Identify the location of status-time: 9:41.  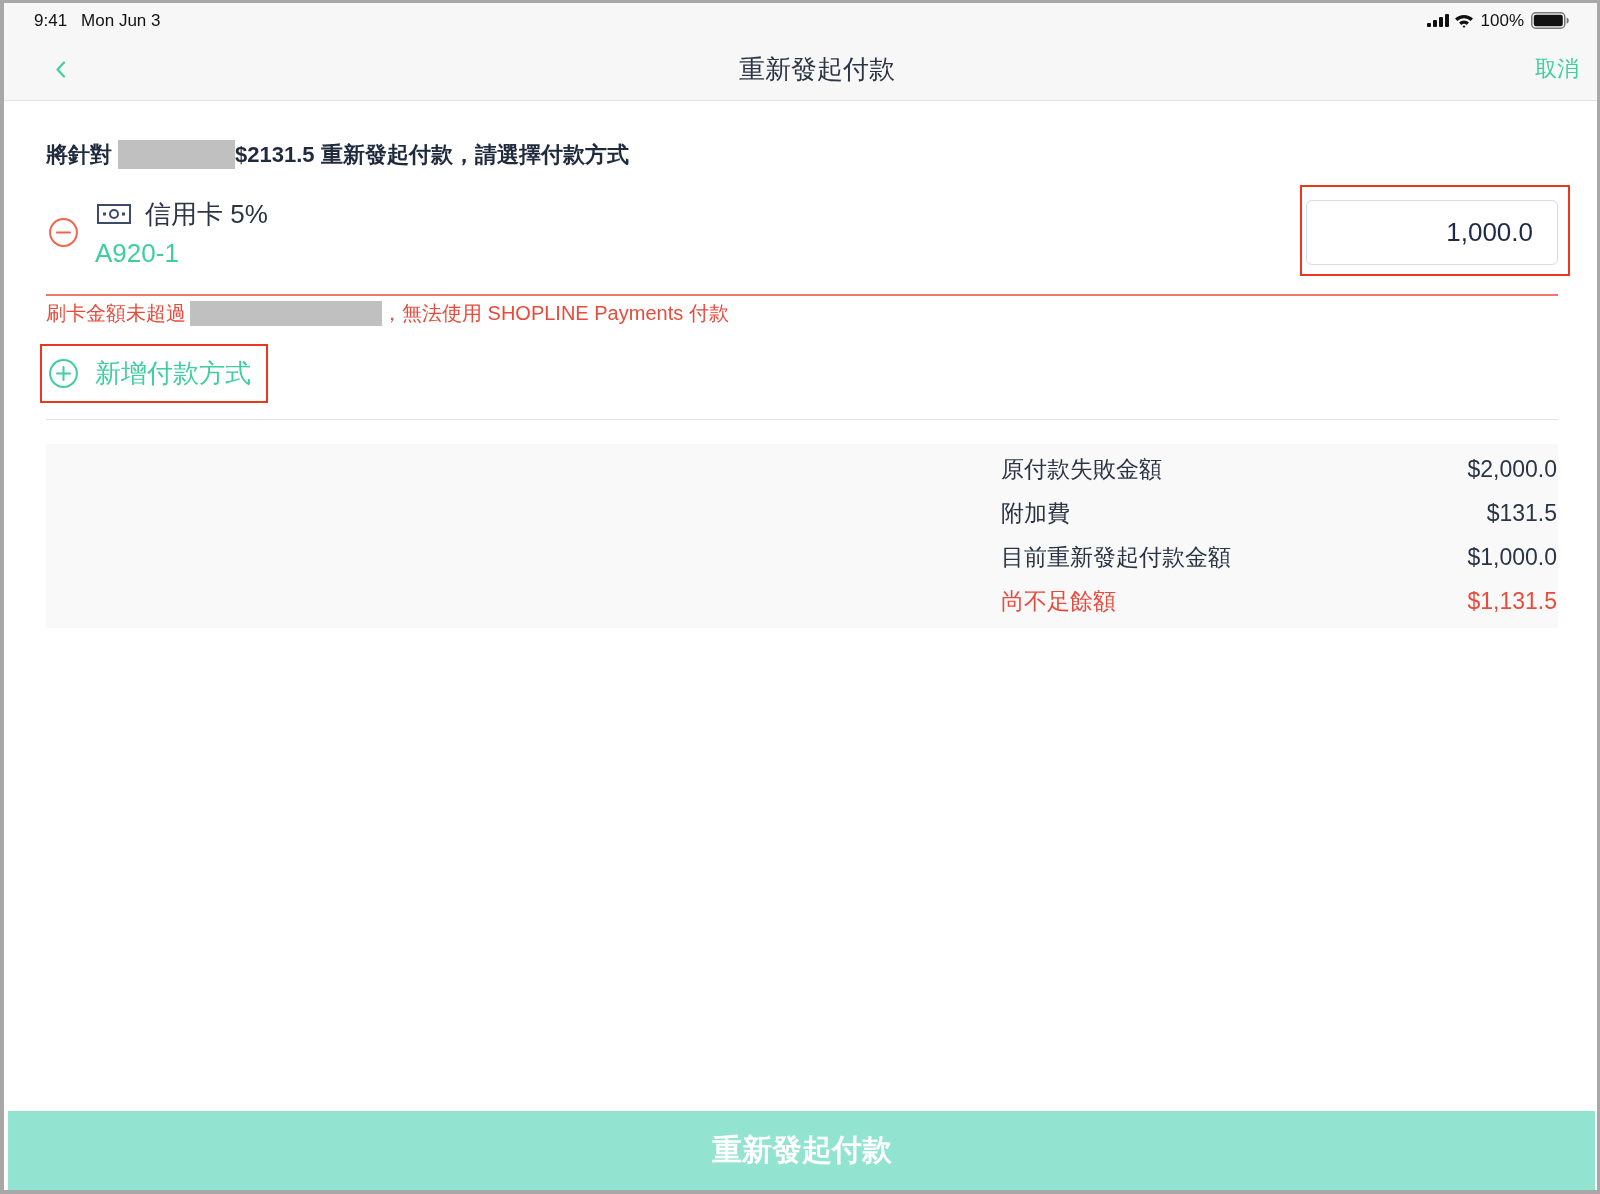
(51, 20).